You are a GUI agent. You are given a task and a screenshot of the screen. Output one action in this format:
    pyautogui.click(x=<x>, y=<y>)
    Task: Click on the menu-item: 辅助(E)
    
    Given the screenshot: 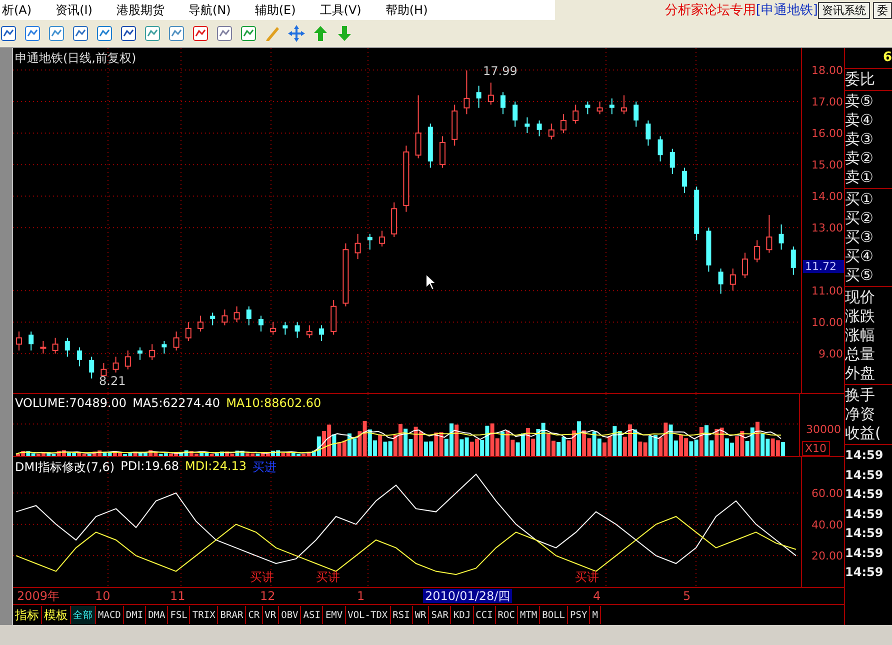 What is the action you would take?
    pyautogui.click(x=280, y=10)
    